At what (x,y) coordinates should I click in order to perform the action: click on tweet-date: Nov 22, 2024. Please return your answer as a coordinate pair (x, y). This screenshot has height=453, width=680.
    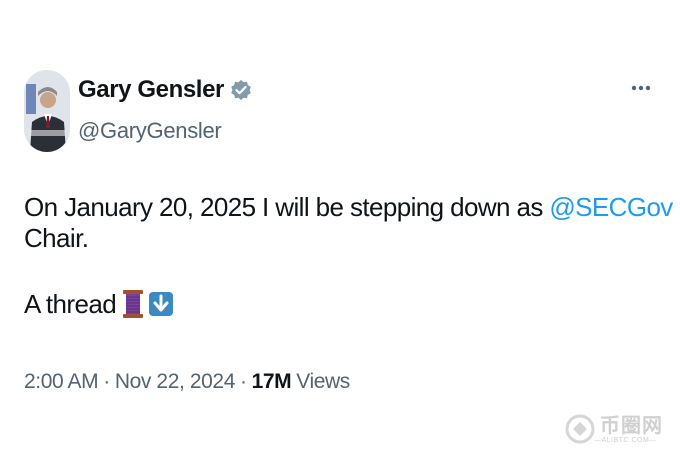
    Looking at the image, I should click on (175, 382).